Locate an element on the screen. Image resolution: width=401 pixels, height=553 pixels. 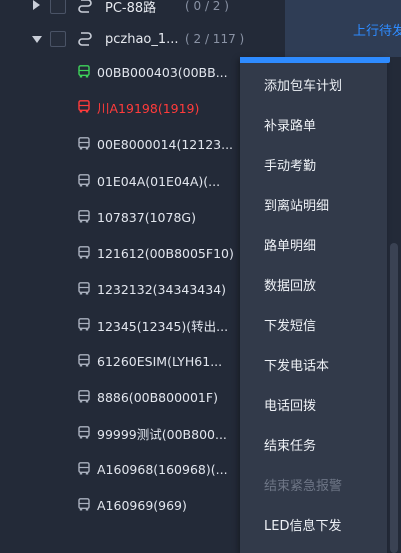
menu-item-waybill-detail: 路单明细 is located at coordinates (290, 244).